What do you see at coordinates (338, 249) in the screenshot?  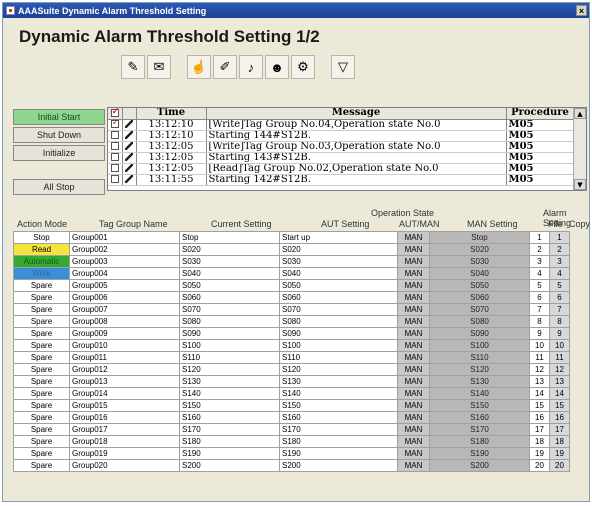 I see `aut-setting-cell: S020` at bounding box center [338, 249].